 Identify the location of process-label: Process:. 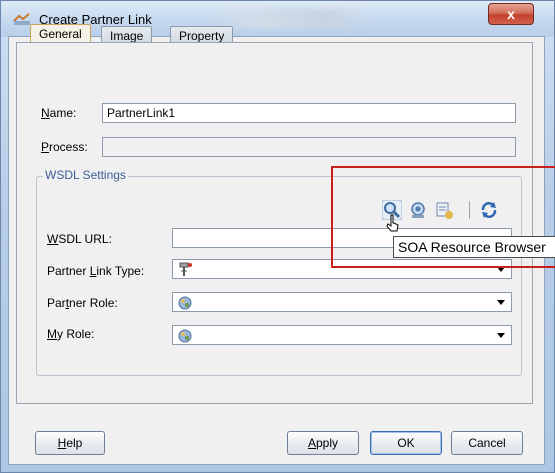
(64, 147).